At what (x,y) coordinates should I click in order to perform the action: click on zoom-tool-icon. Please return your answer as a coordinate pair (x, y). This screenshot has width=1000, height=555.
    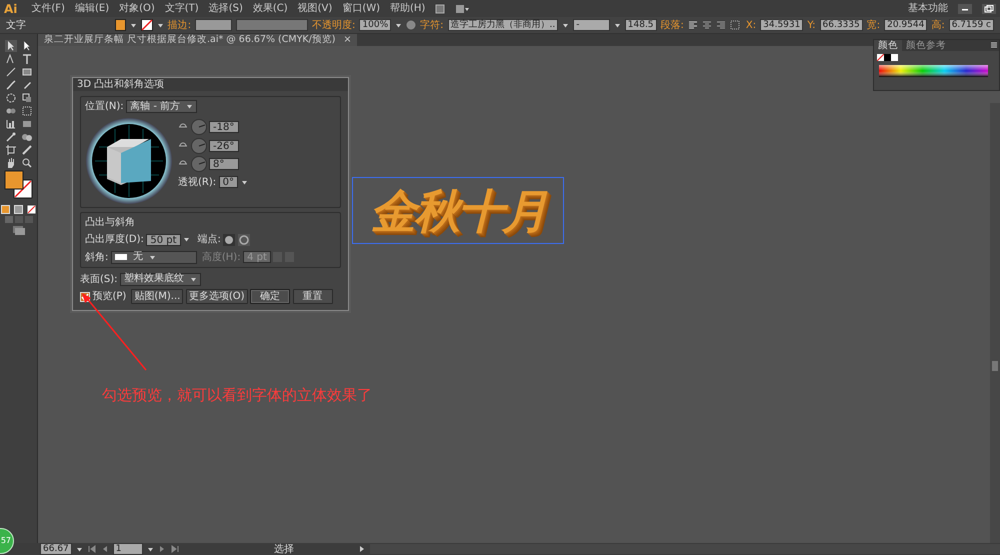
    Looking at the image, I should click on (26, 163).